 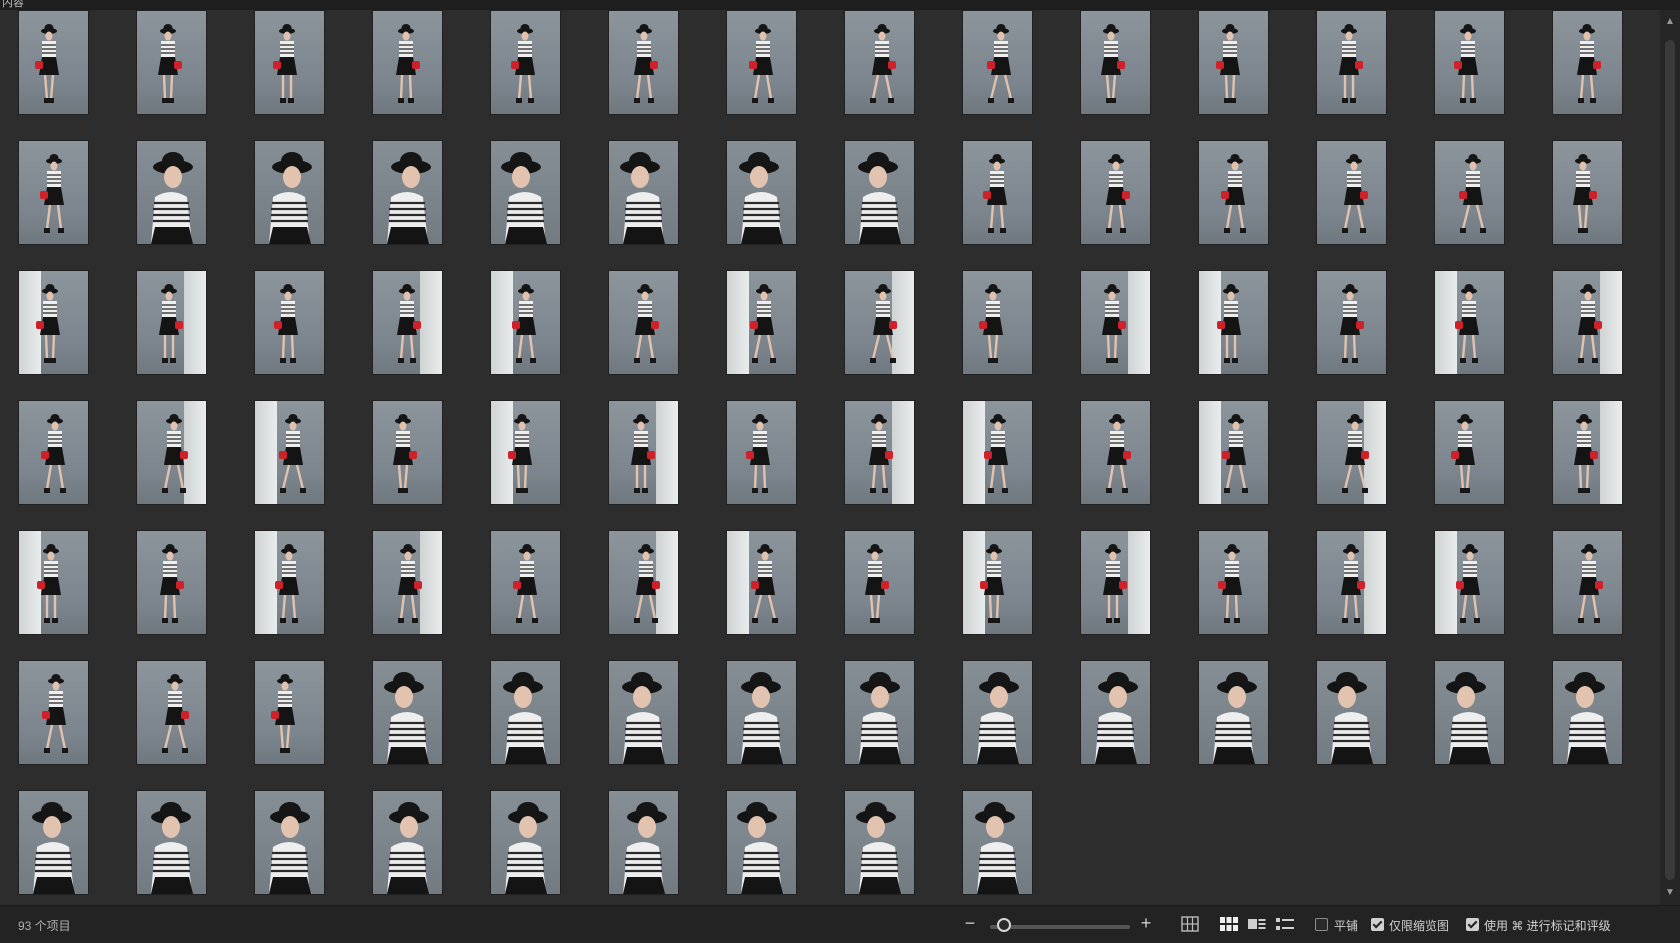 I want to click on scroll-down-icon: ▼, so click(x=1670, y=893).